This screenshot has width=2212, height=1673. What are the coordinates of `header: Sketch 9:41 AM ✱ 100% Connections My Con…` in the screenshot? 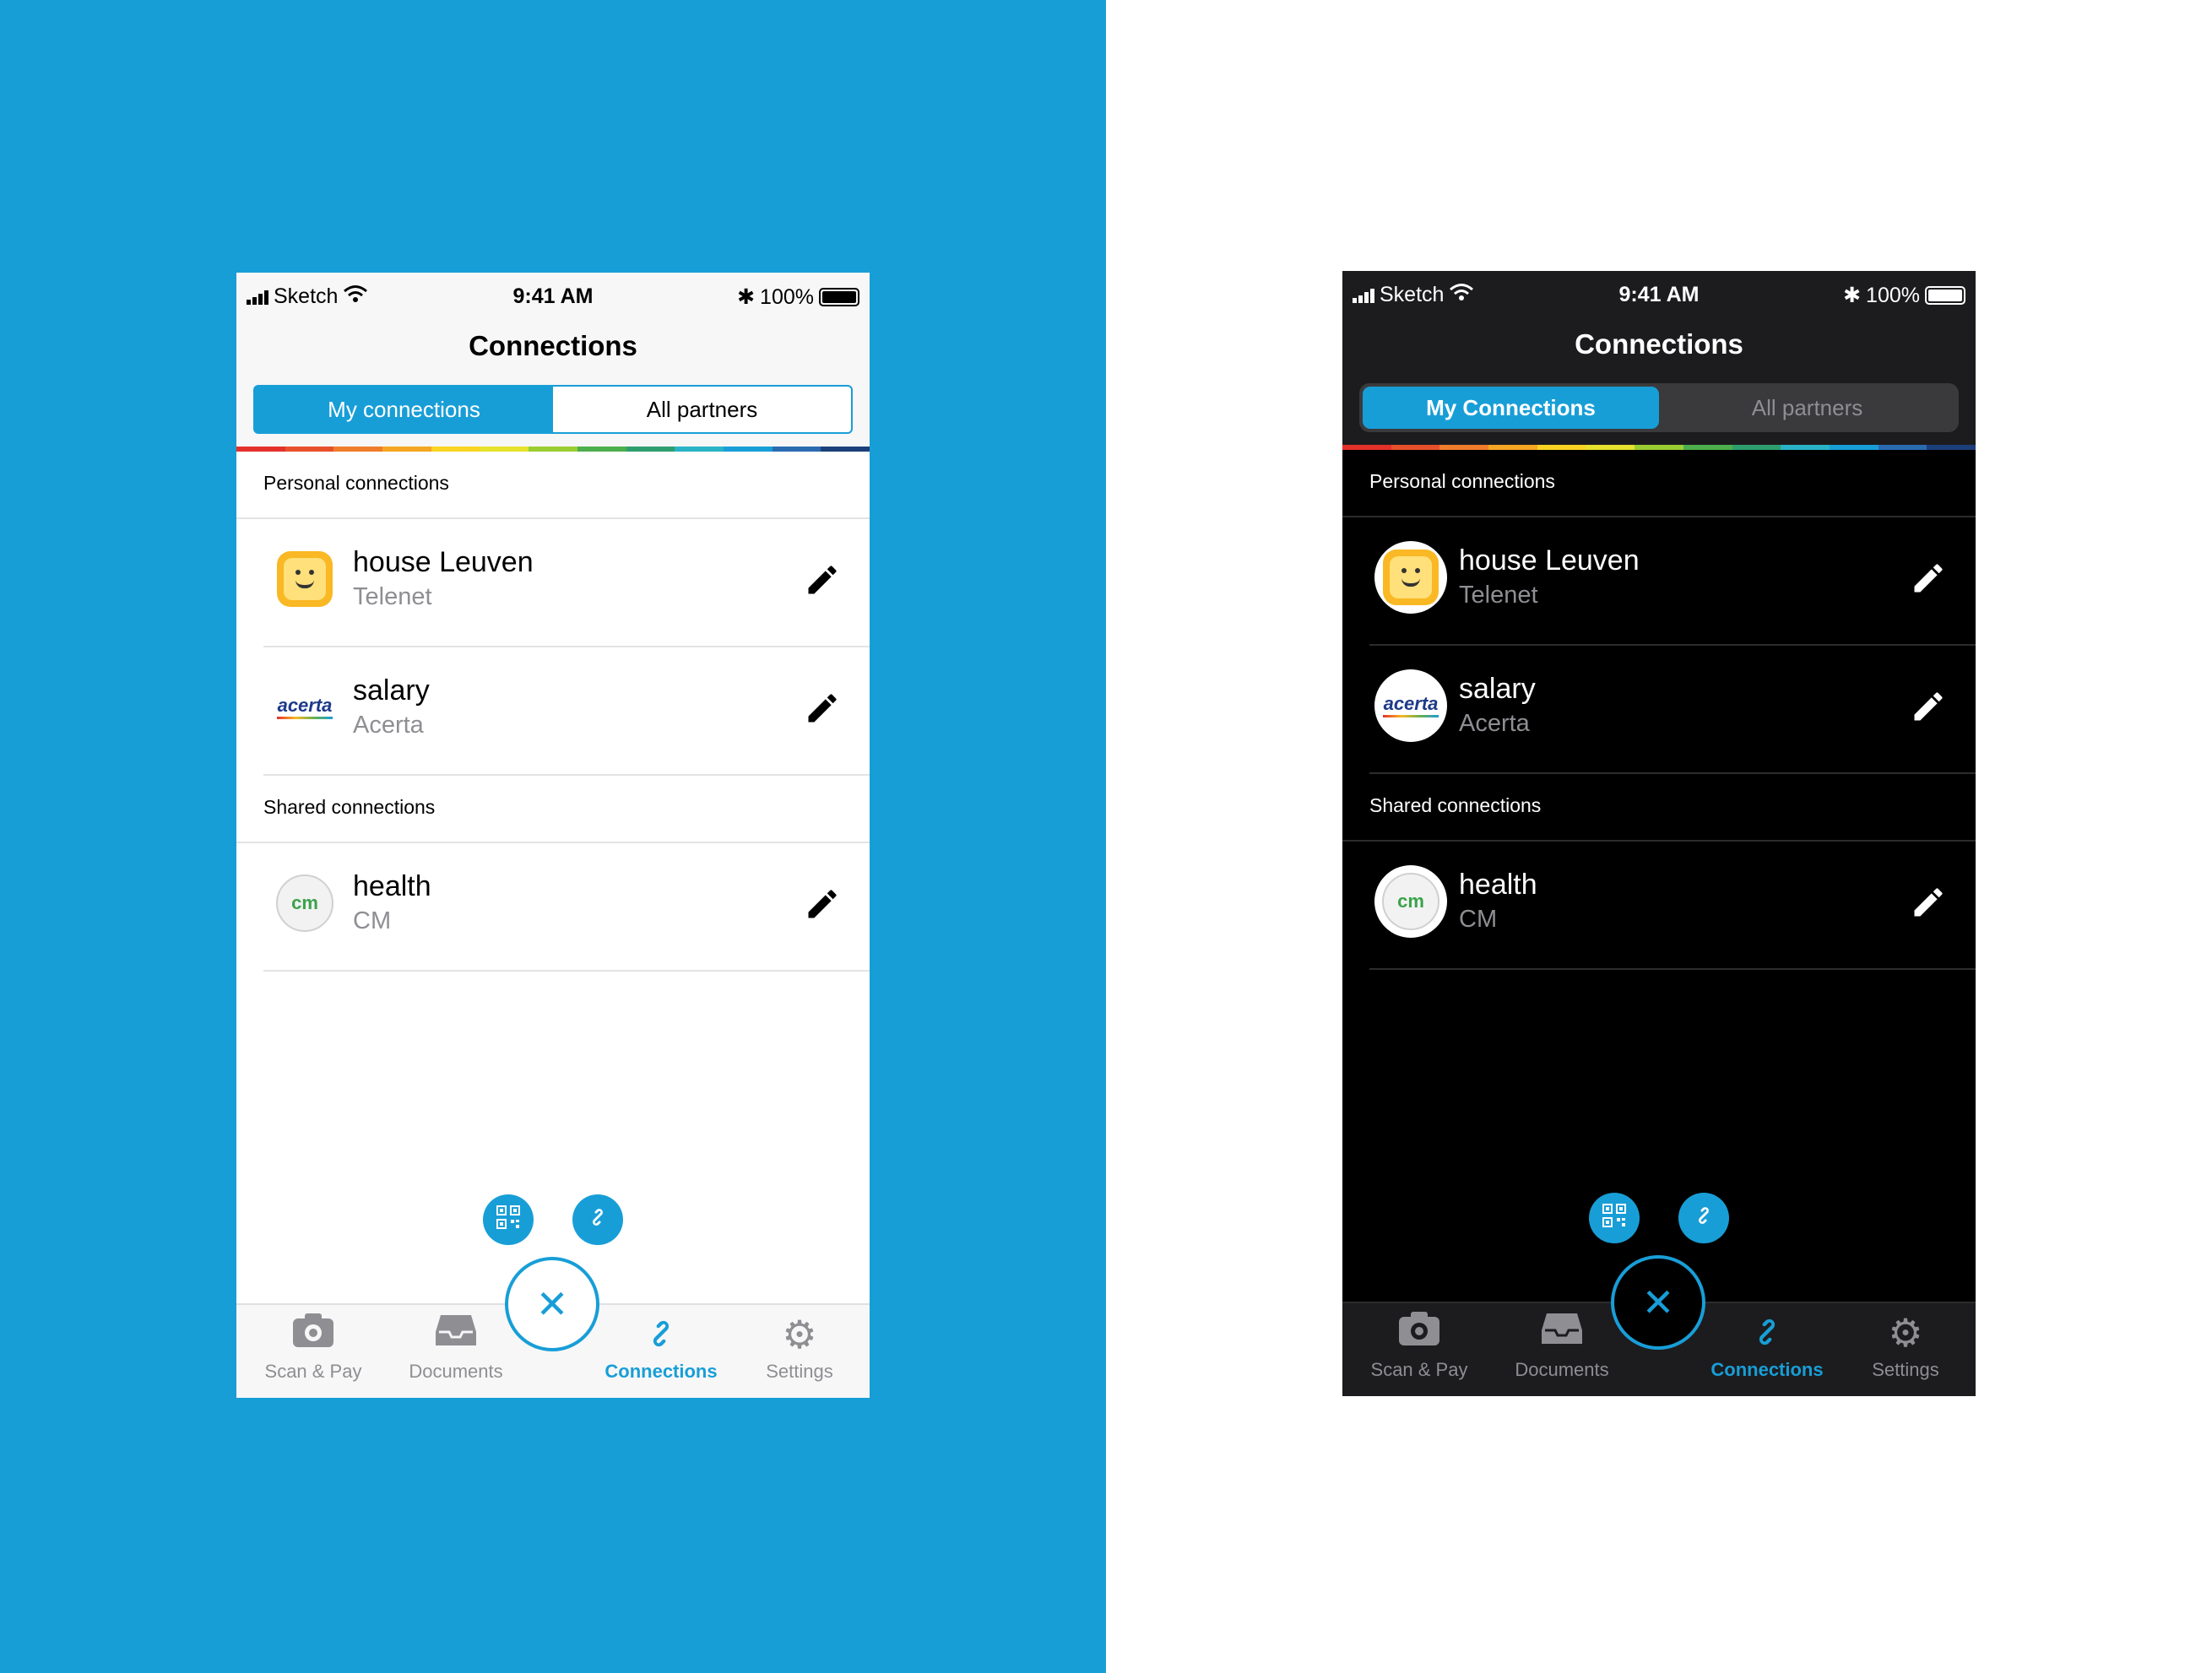 It's located at (1659, 358).